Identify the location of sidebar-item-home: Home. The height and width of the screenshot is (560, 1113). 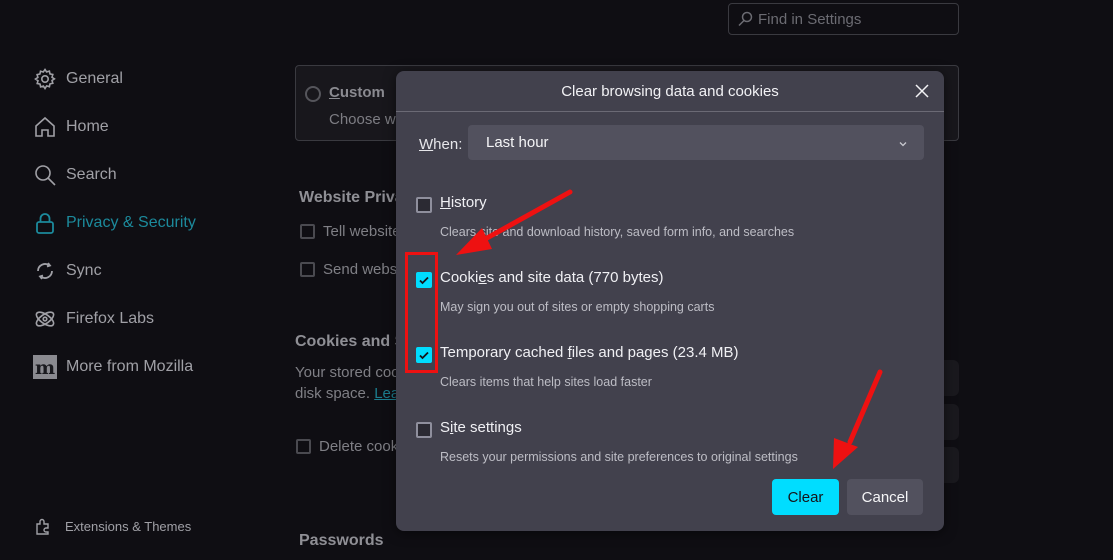
(71, 127).